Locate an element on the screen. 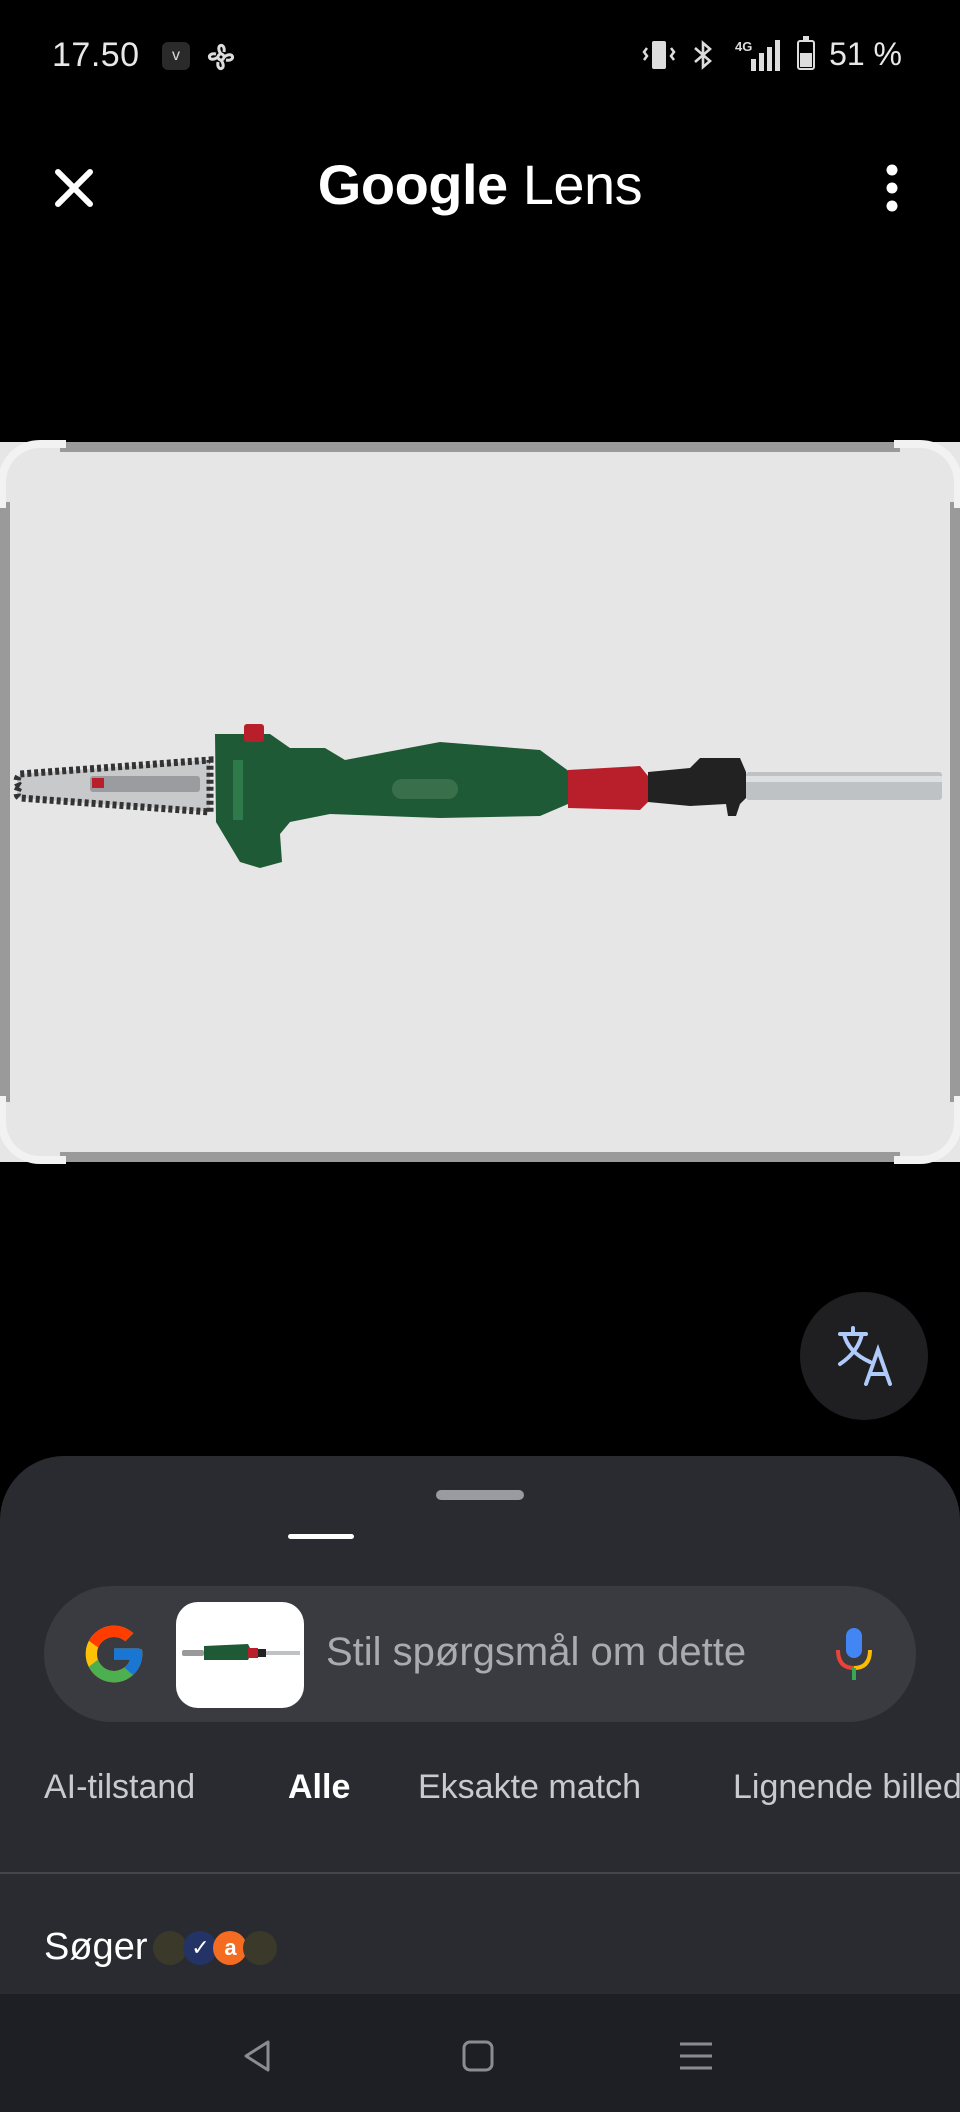 This screenshot has width=960, height=2112. status-bar: 17.50 v 4G 51 % is located at coordinates (480, 56).